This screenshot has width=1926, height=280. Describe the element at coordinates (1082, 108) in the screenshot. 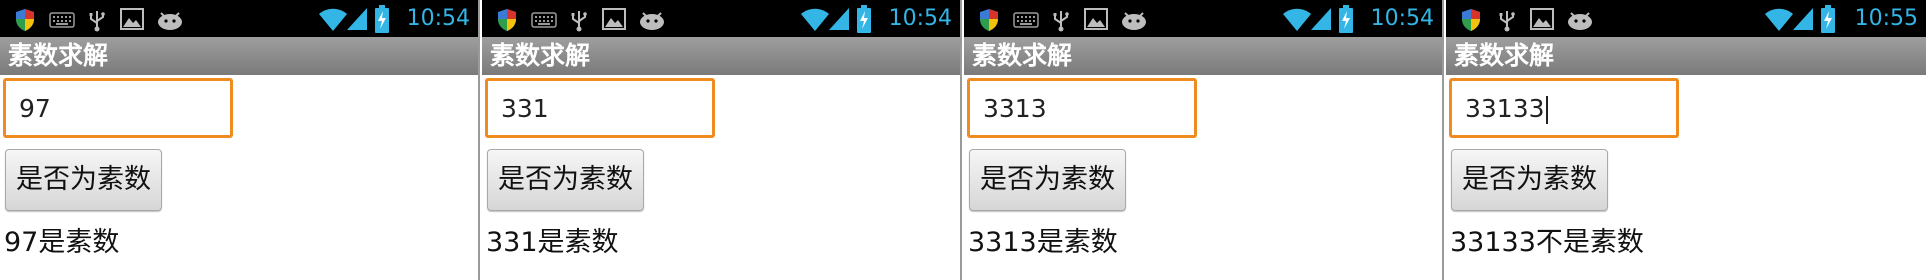

I see `number-input: 3313` at that location.